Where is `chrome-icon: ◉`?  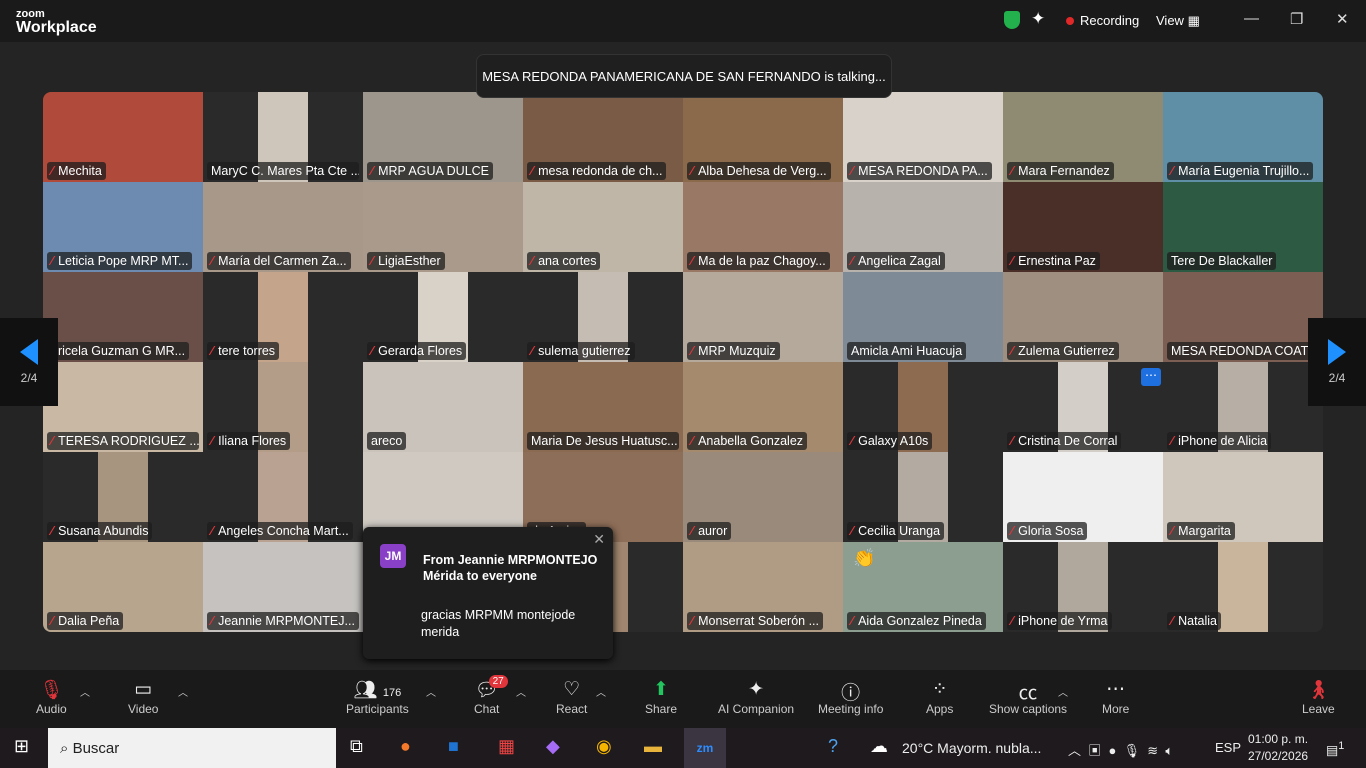 chrome-icon: ◉ is located at coordinates (604, 746).